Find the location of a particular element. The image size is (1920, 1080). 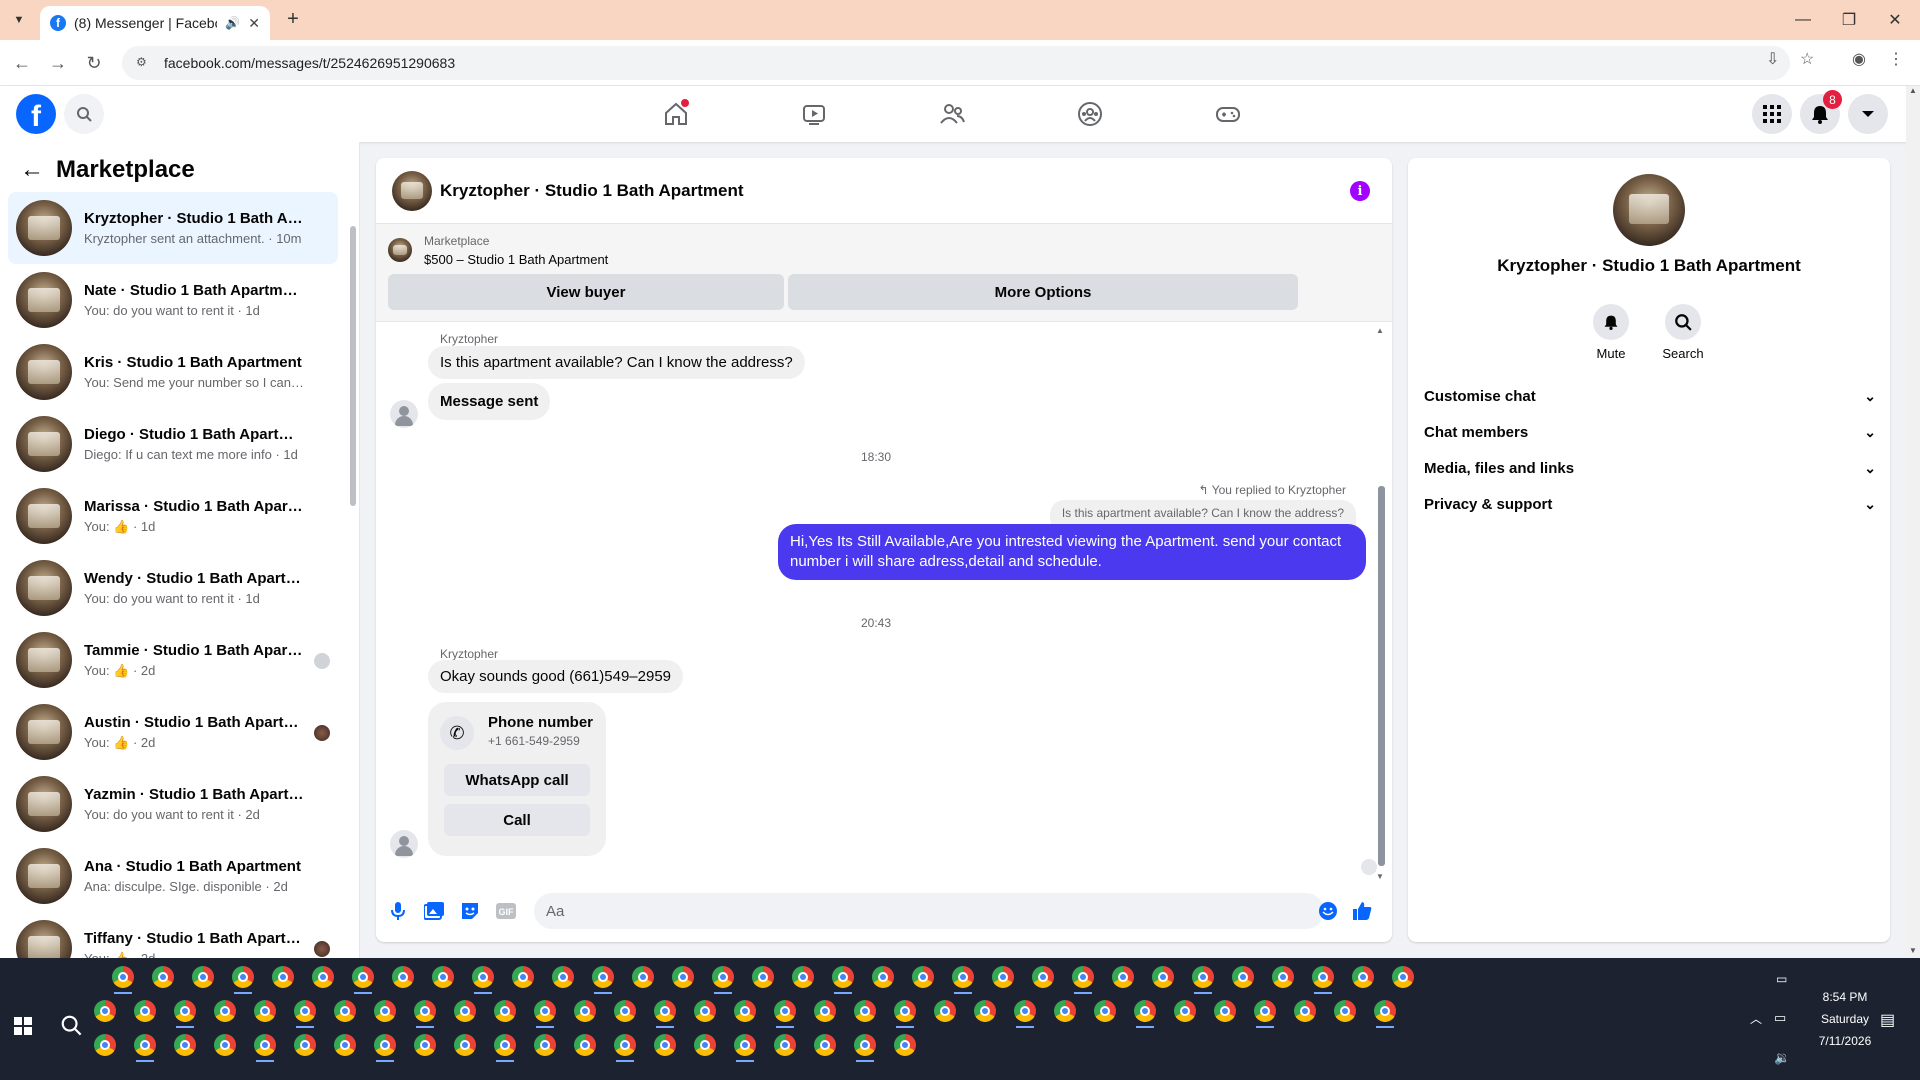

page-scroll-up-icon: ▲ is located at coordinates (1913, 90).